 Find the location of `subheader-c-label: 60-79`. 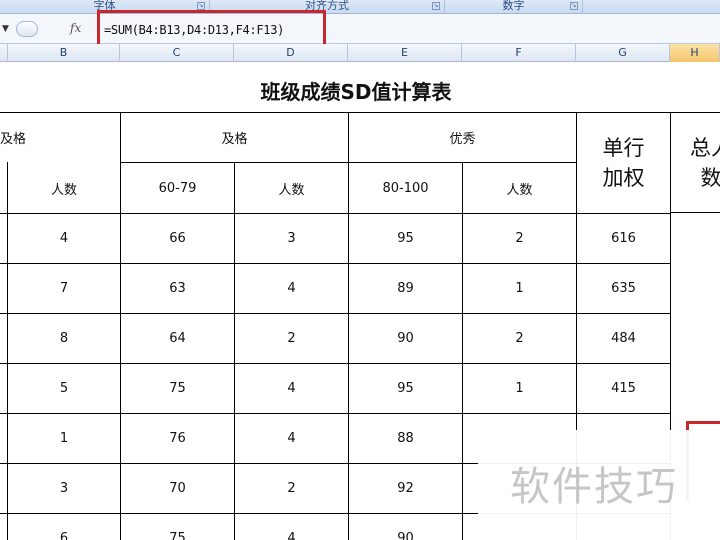

subheader-c-label: 60-79 is located at coordinates (177, 188).